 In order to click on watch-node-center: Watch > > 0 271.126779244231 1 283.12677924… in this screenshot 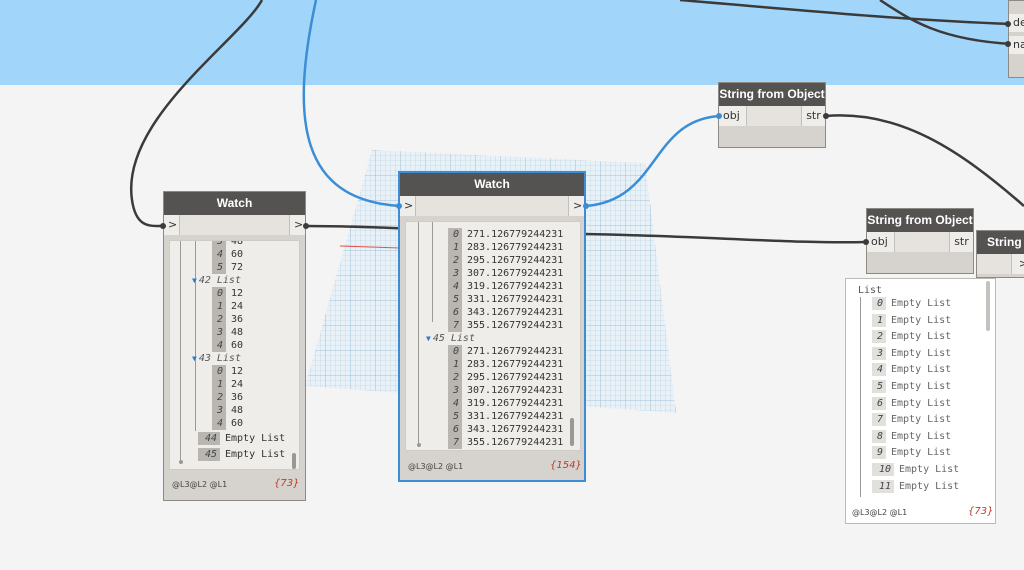, I will do `click(492, 326)`.